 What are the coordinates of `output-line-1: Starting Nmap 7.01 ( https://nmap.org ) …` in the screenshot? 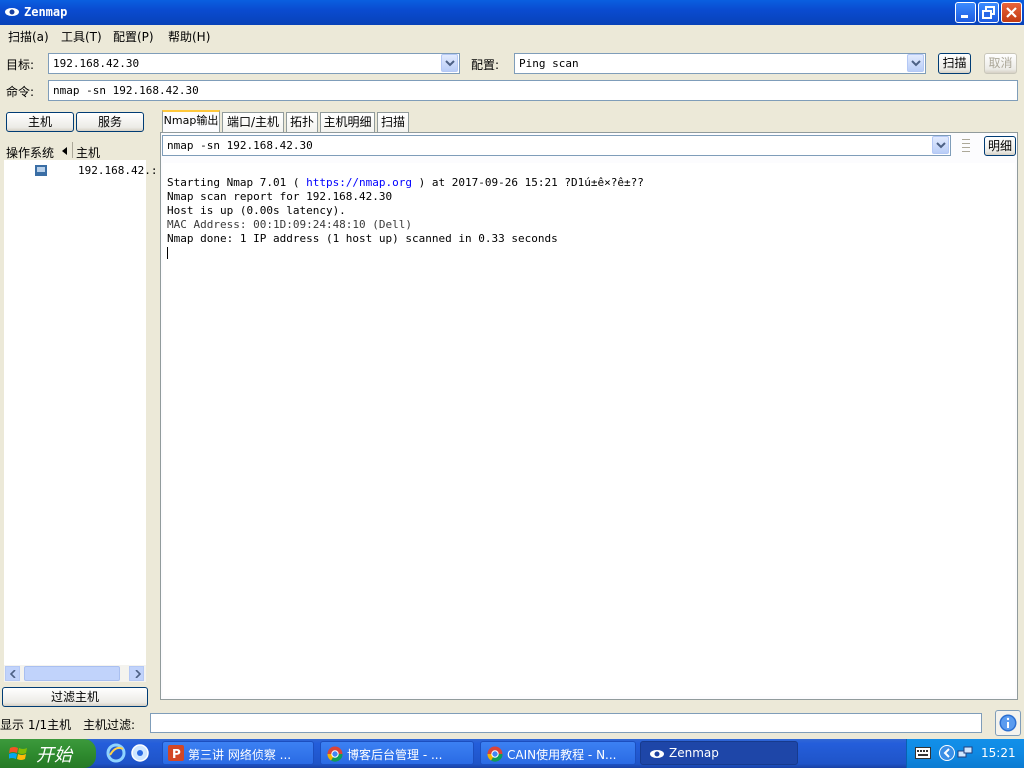 It's located at (405, 182).